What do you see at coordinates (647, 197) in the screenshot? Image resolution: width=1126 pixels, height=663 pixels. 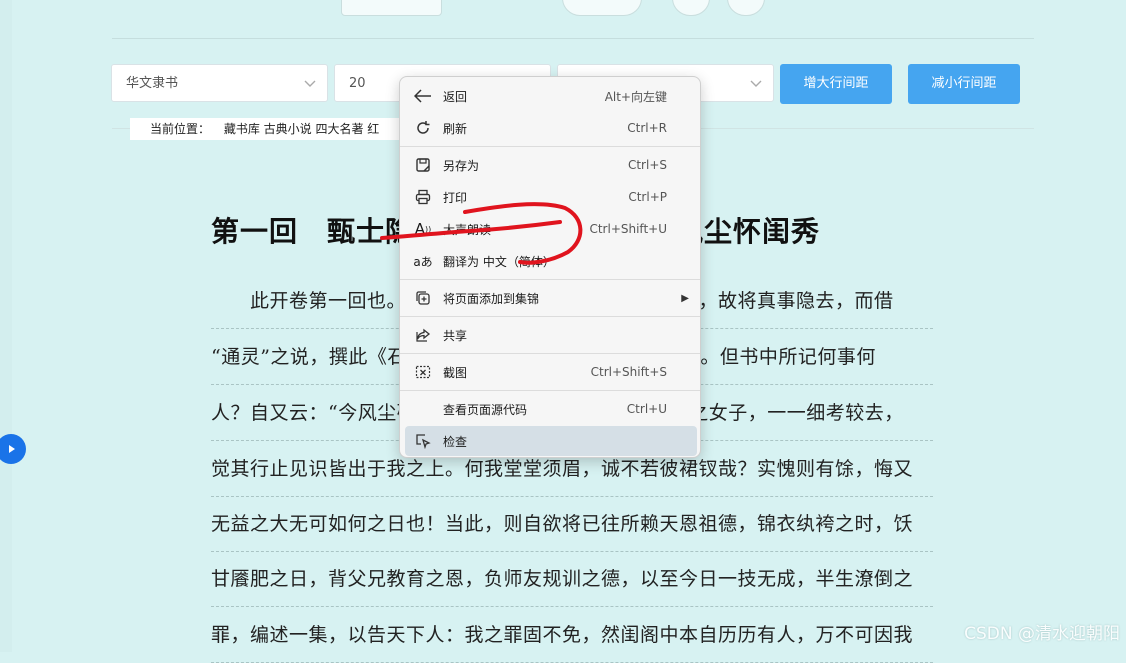 I see `menu-item-shortcut: Ctrl+P` at bounding box center [647, 197].